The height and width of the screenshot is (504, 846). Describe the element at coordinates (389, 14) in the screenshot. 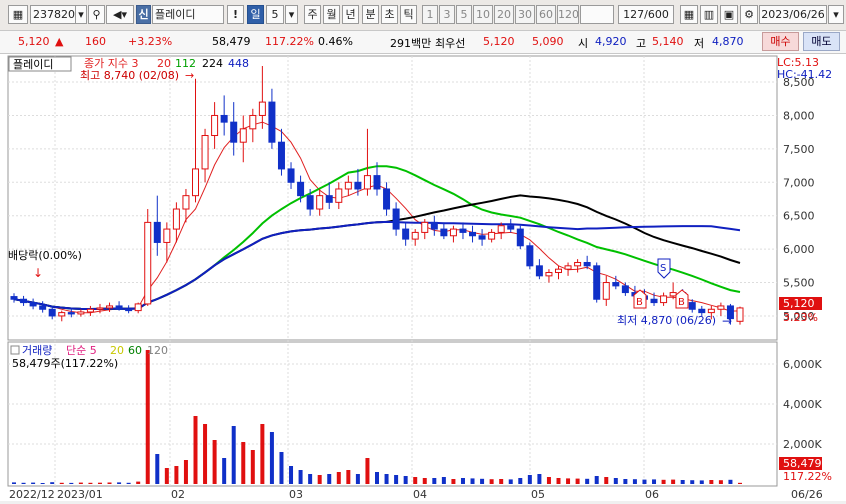

I see `period-second-button: 초` at that location.